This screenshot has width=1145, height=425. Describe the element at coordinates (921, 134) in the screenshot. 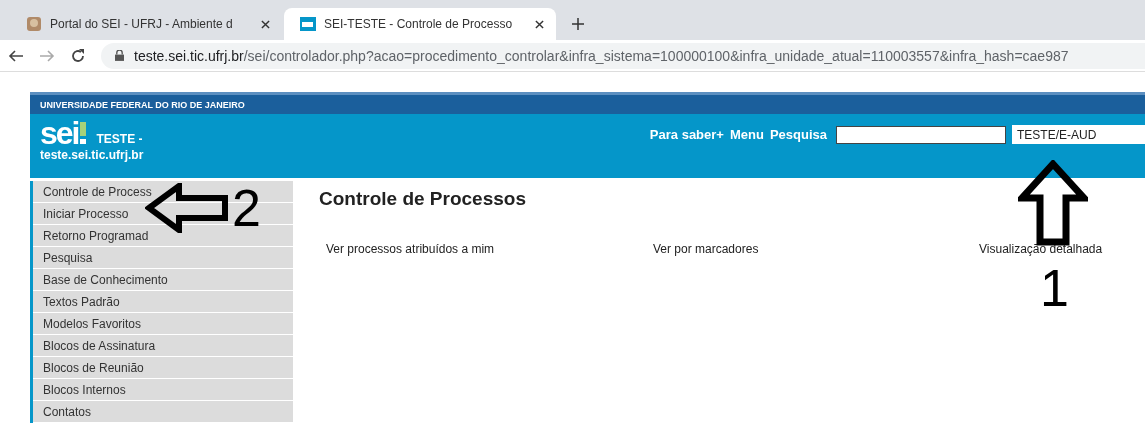

I see `search-field` at that location.